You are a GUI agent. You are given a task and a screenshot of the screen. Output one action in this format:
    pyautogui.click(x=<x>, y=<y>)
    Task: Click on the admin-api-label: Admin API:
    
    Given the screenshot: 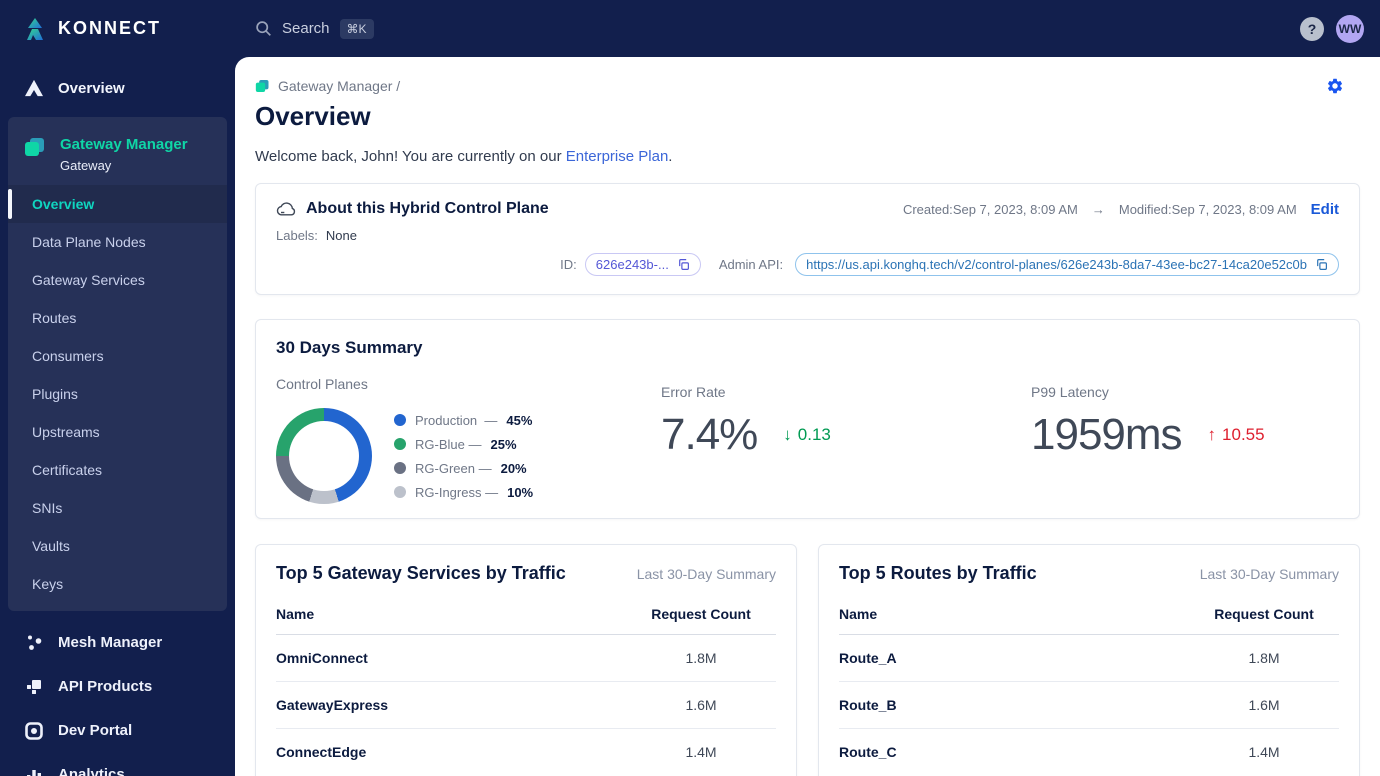 What is the action you would take?
    pyautogui.click(x=751, y=264)
    